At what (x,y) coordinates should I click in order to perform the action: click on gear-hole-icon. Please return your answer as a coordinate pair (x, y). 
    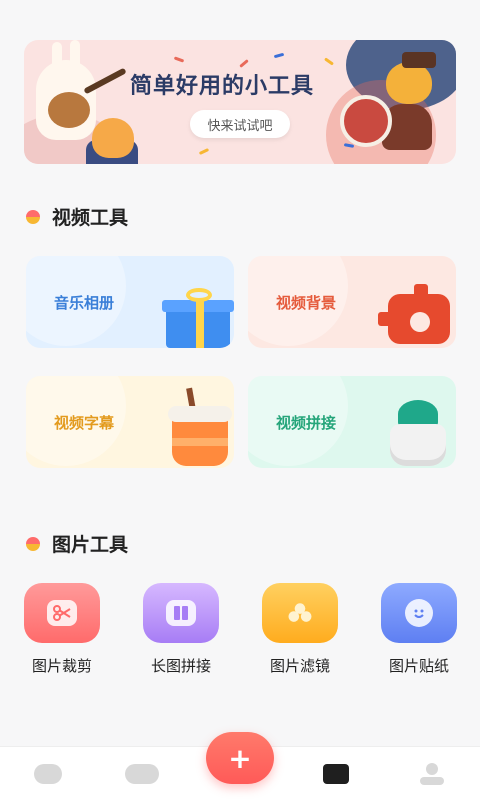
    Looking at the image, I should click on (420, 322).